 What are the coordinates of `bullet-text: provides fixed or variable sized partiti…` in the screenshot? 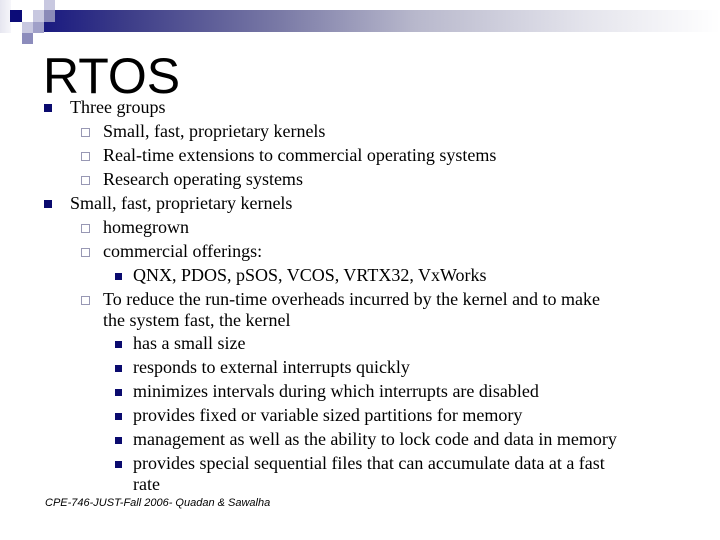 It's located at (328, 415).